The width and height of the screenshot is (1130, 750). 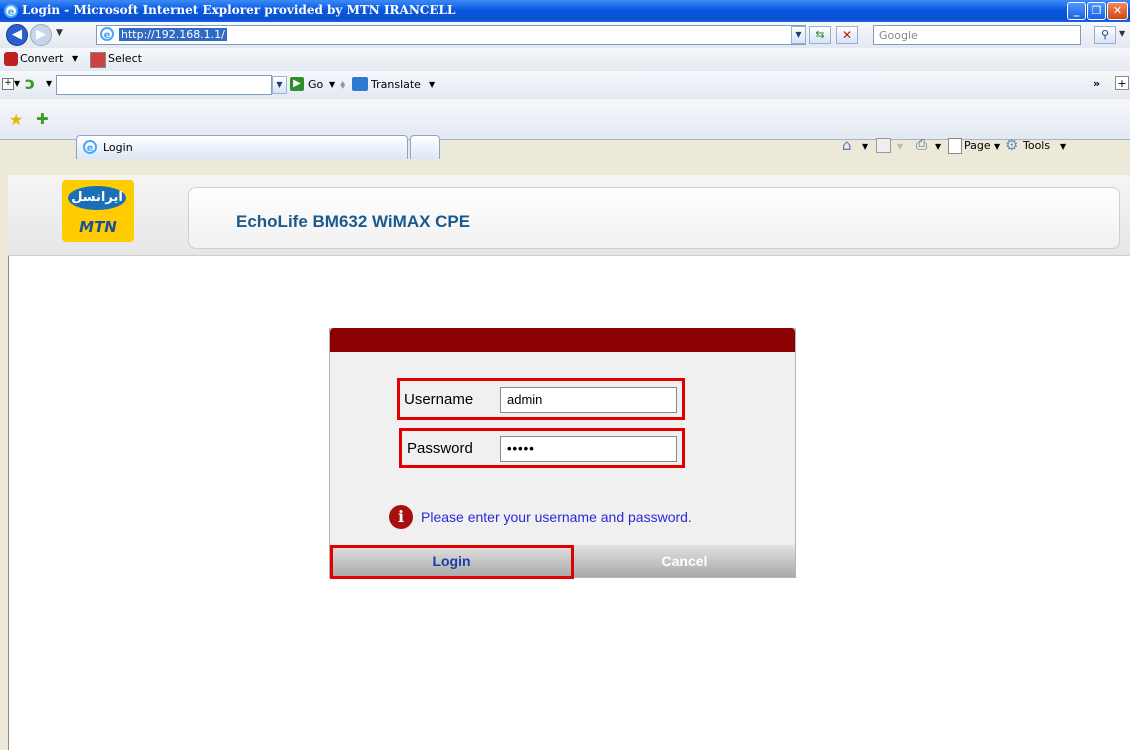 What do you see at coordinates (452, 562) in the screenshot?
I see `login-highlight` at bounding box center [452, 562].